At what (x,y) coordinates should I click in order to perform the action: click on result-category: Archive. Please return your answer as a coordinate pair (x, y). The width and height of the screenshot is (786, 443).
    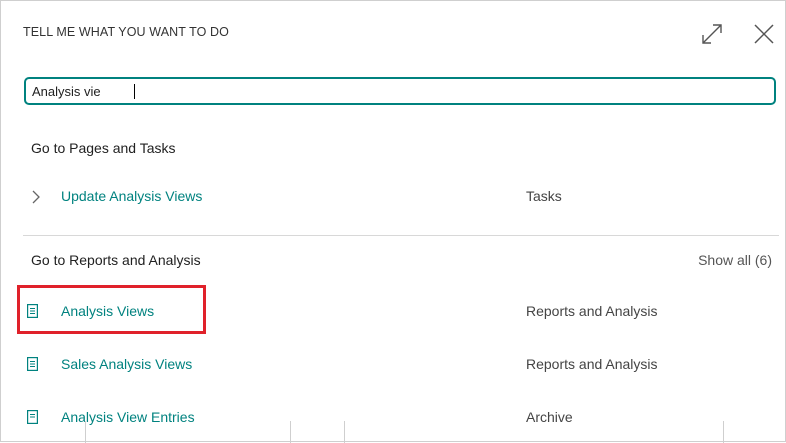
    Looking at the image, I should click on (549, 417).